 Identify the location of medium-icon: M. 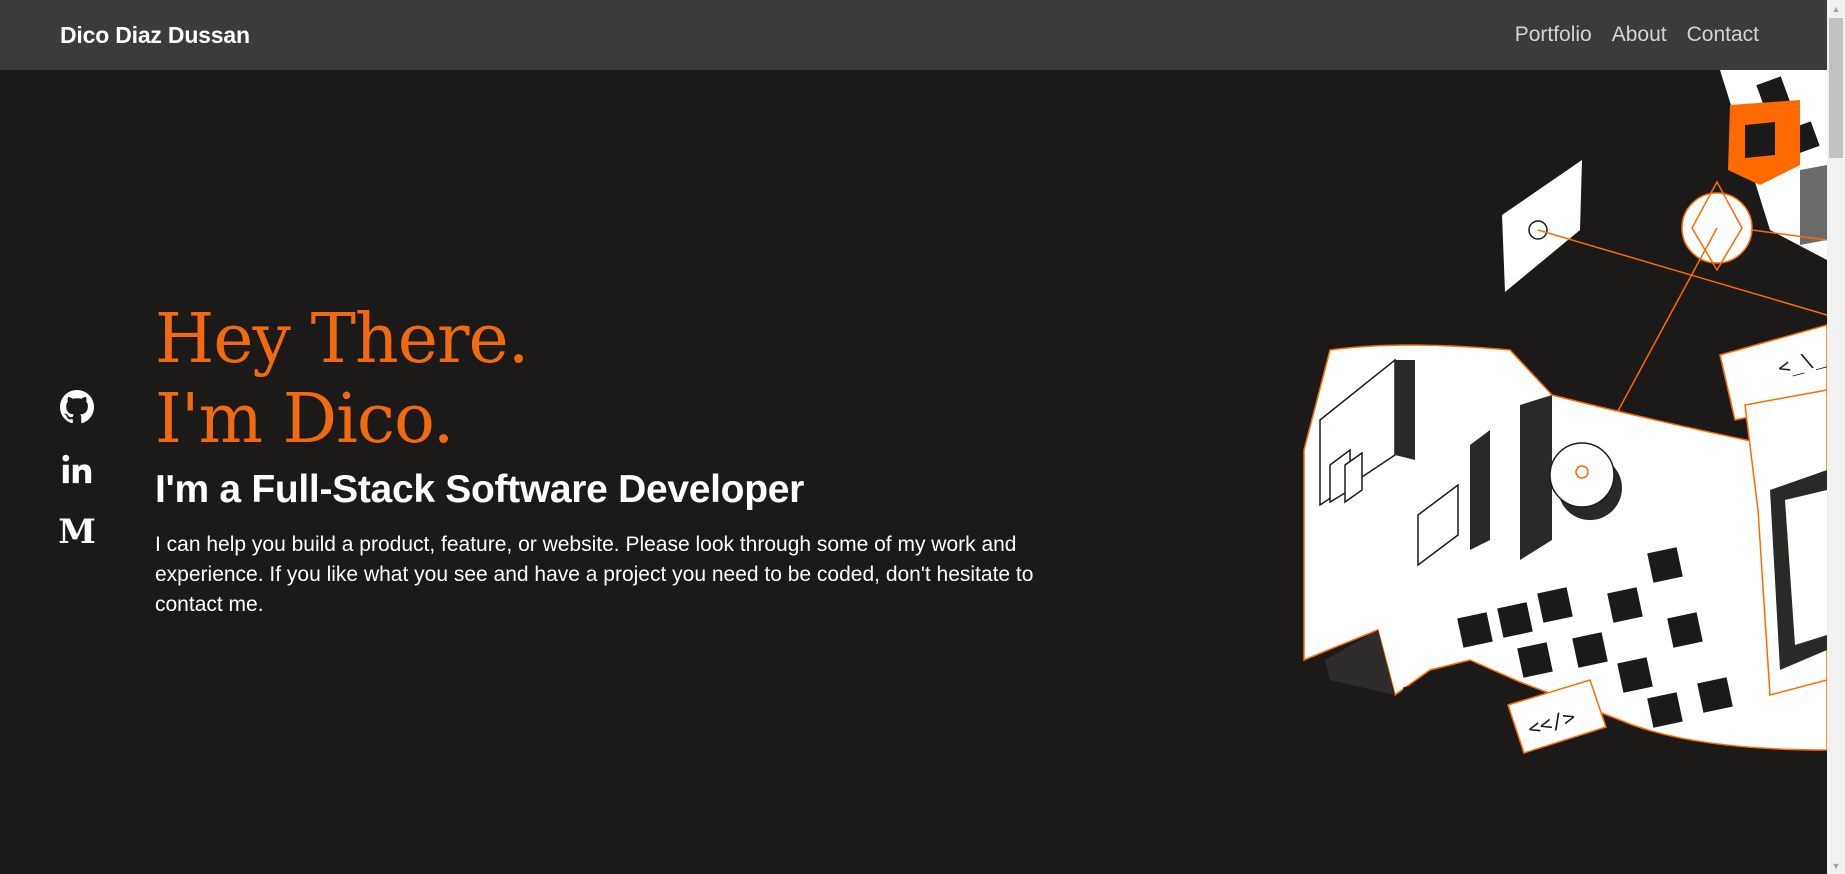
(77, 531).